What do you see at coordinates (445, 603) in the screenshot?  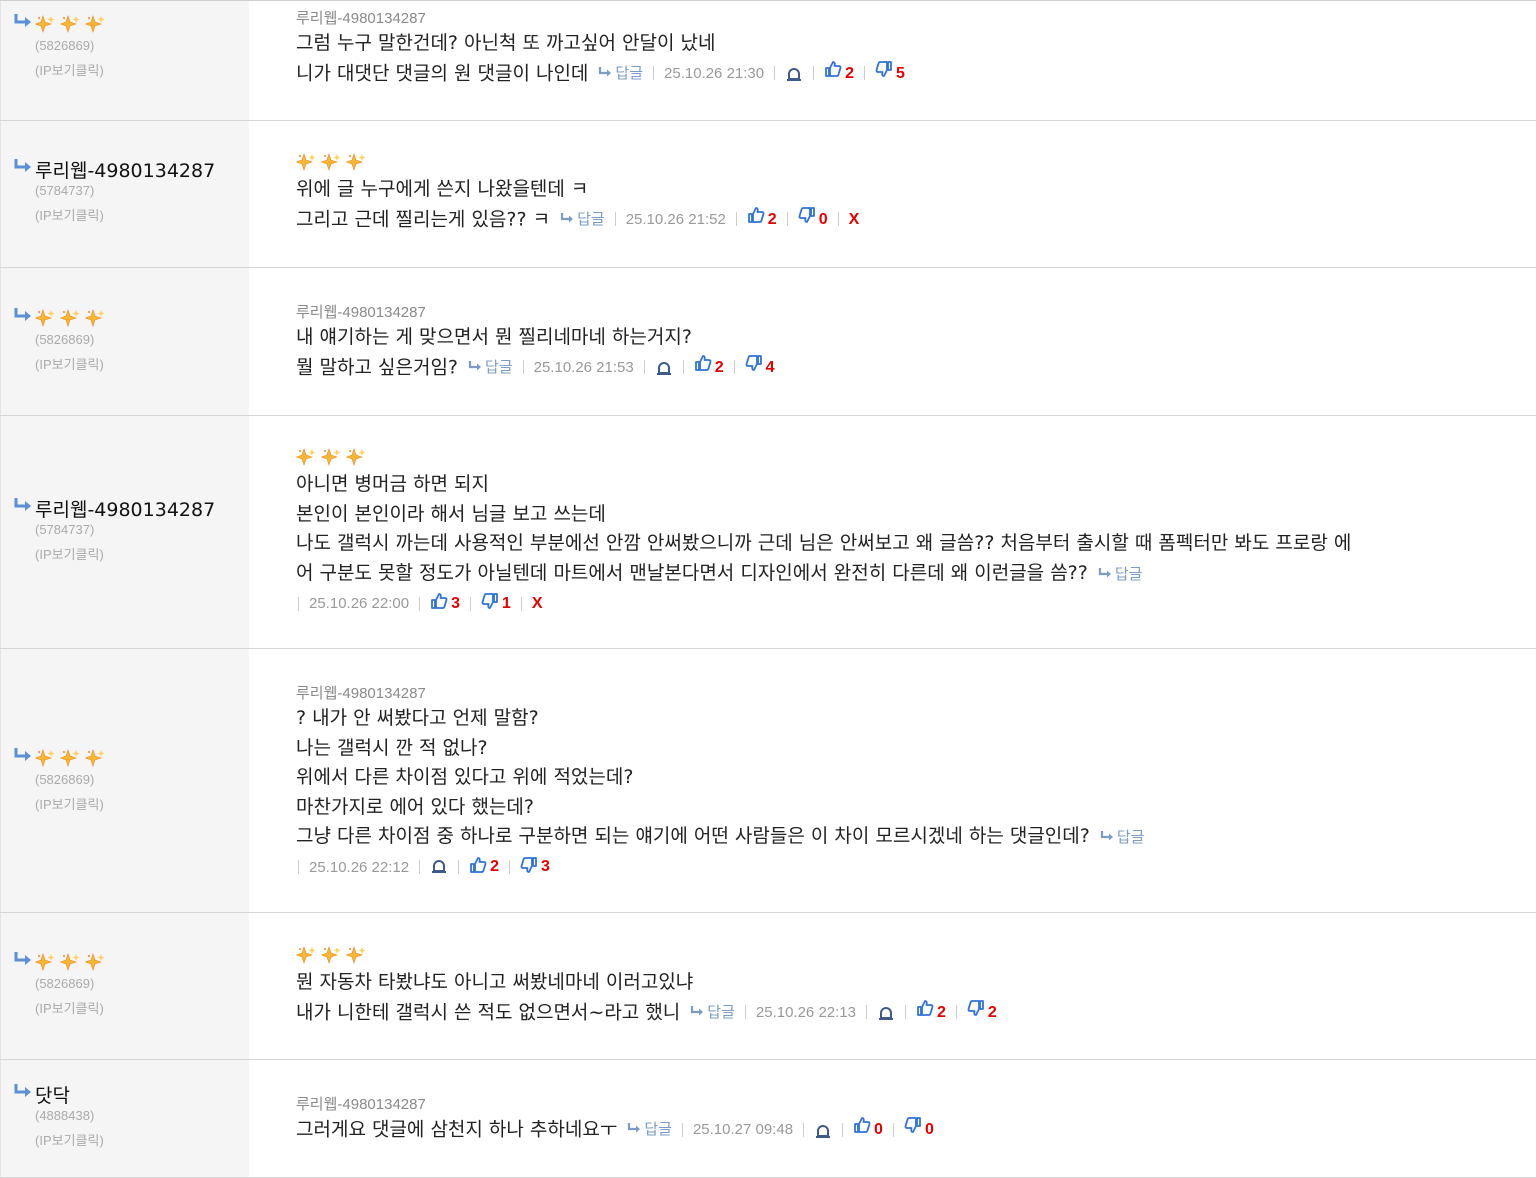 I see `upvote-button: 3` at bounding box center [445, 603].